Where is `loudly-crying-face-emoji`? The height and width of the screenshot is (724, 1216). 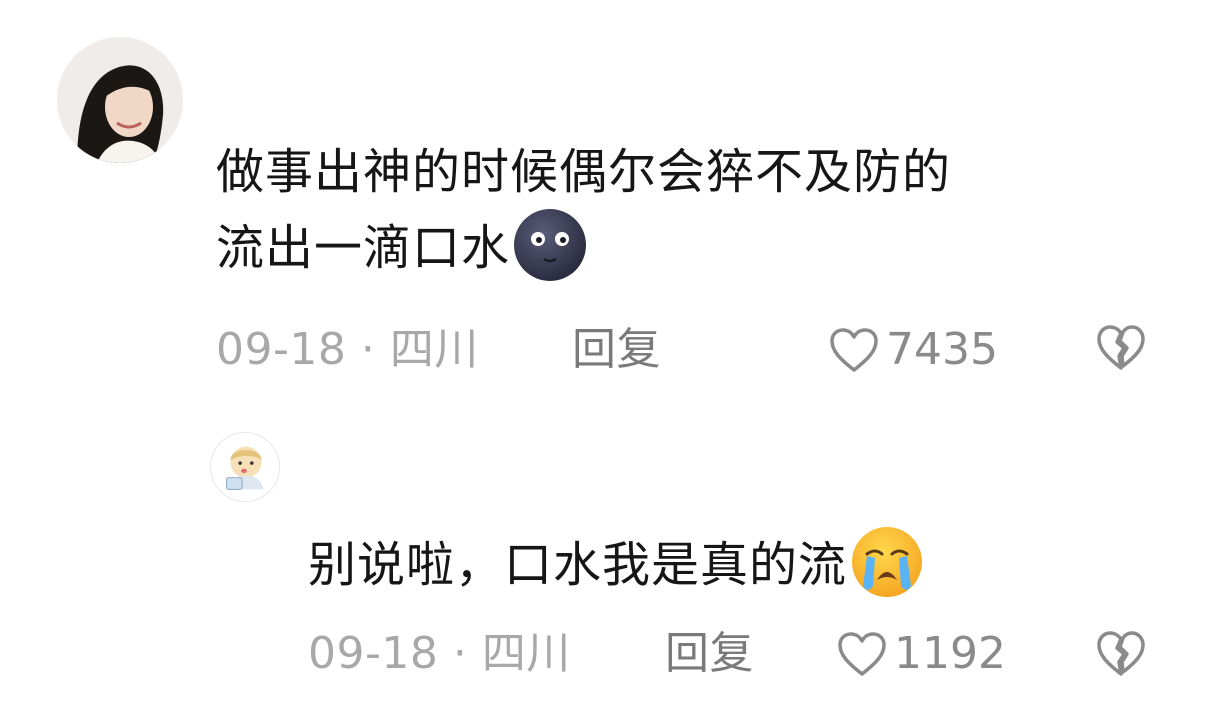
loudly-crying-face-emoji is located at coordinates (887, 562).